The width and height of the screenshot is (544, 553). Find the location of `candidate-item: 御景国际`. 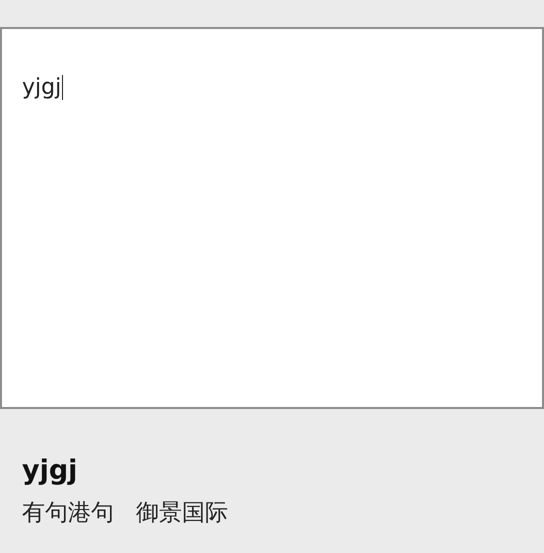

candidate-item: 御景国际 is located at coordinates (182, 513).